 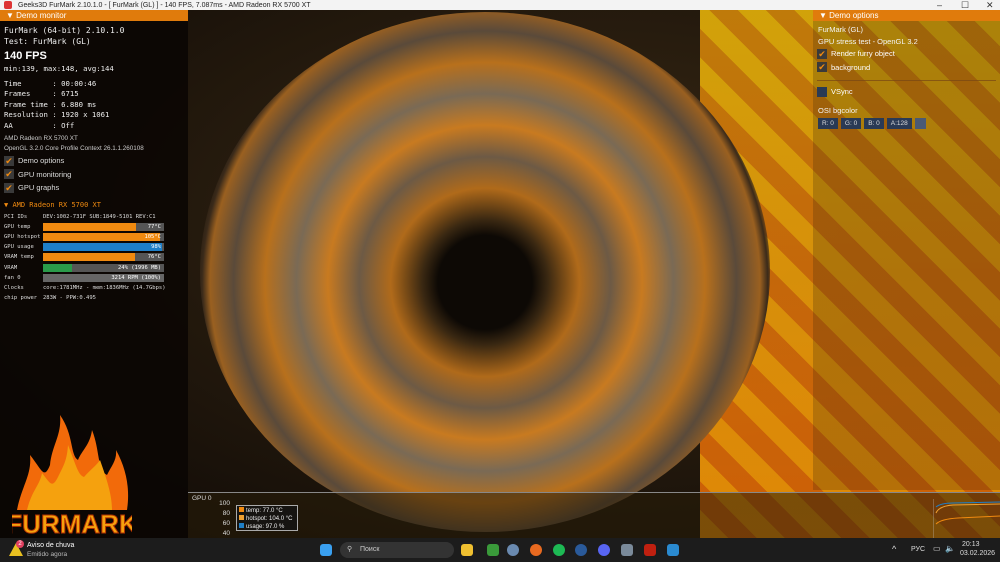 What do you see at coordinates (899, 123) in the screenshot?
I see `osi-a-field: A:128` at bounding box center [899, 123].